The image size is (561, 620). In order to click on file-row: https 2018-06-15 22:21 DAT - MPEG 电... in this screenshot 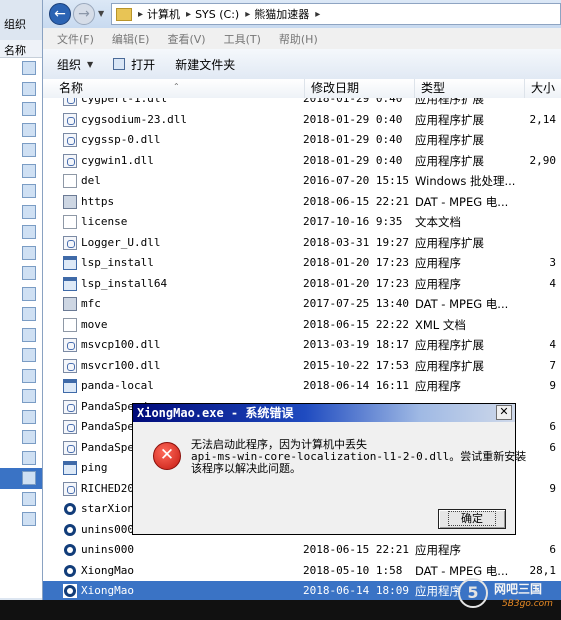, I will do `click(302, 202)`.